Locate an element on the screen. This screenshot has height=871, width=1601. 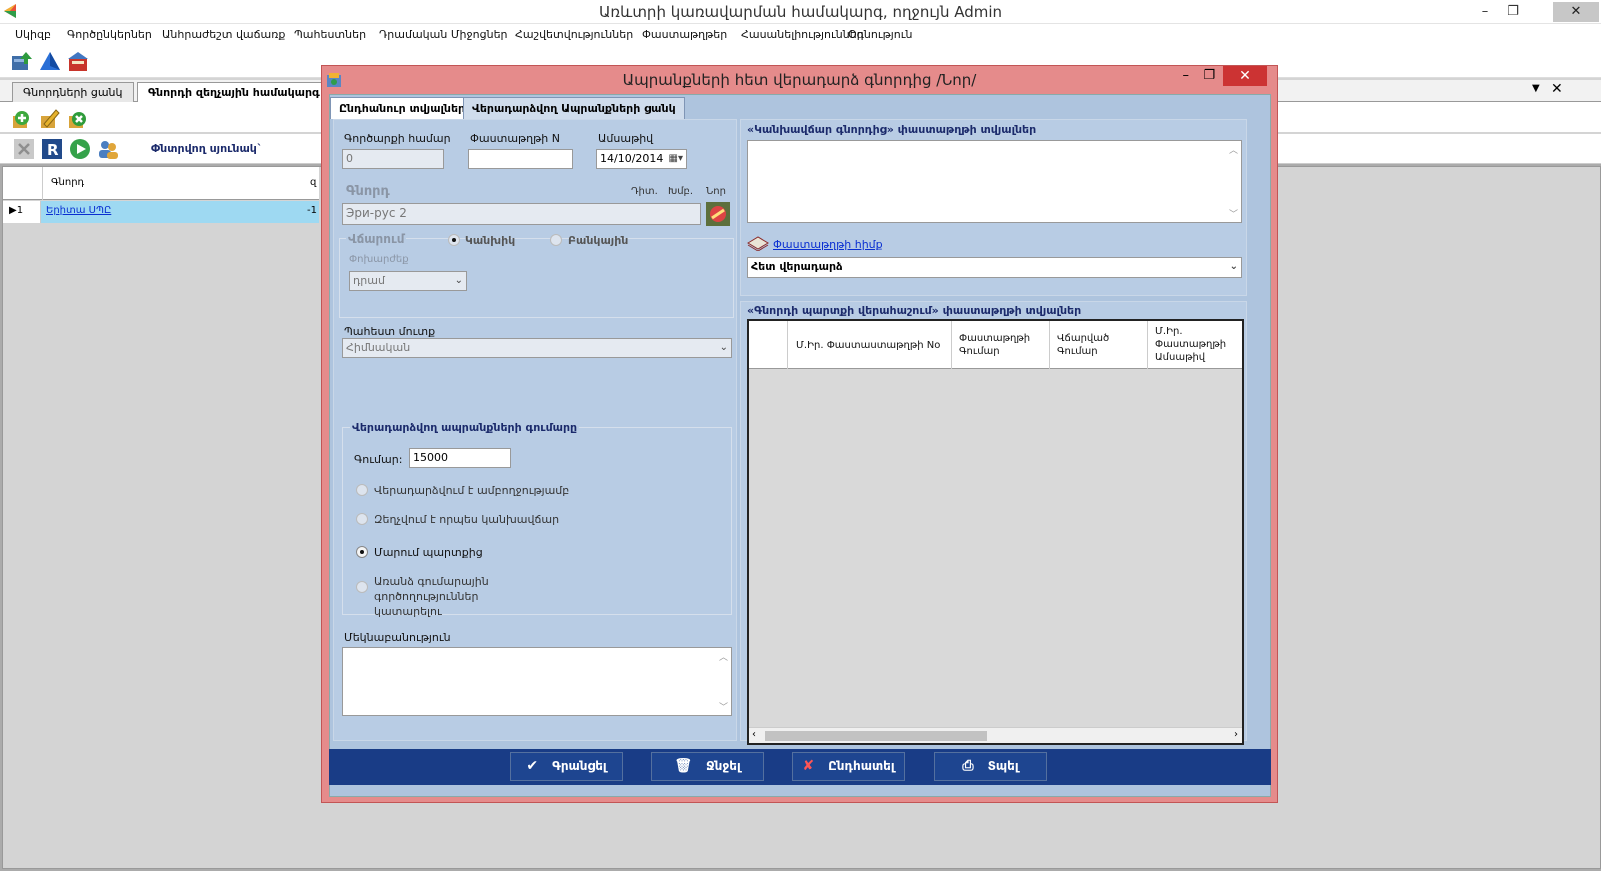
calendar-icon: ▦▾ is located at coordinates (676, 158).